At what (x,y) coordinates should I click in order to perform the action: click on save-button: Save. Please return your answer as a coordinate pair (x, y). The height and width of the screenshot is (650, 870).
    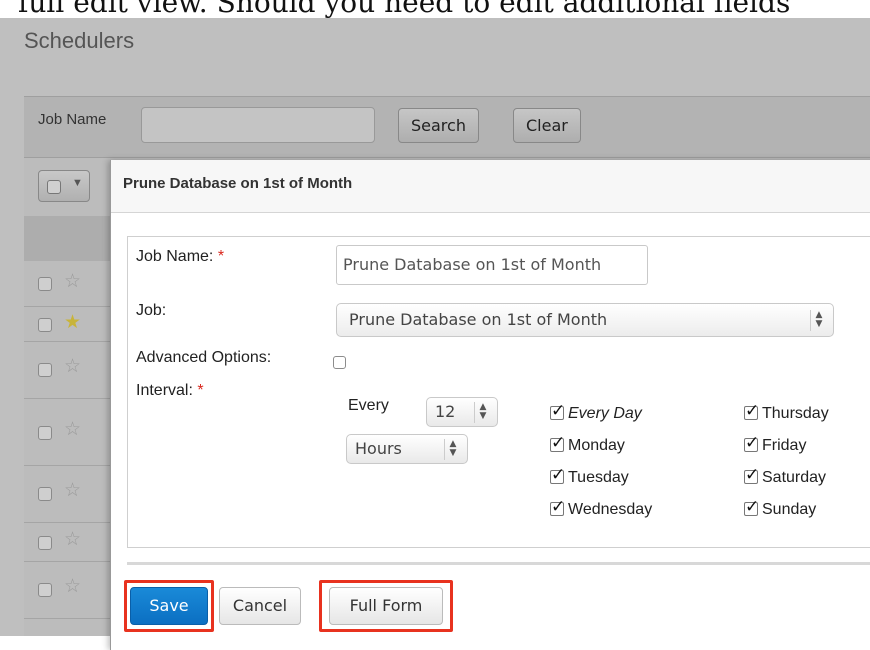
    Looking at the image, I should click on (169, 606).